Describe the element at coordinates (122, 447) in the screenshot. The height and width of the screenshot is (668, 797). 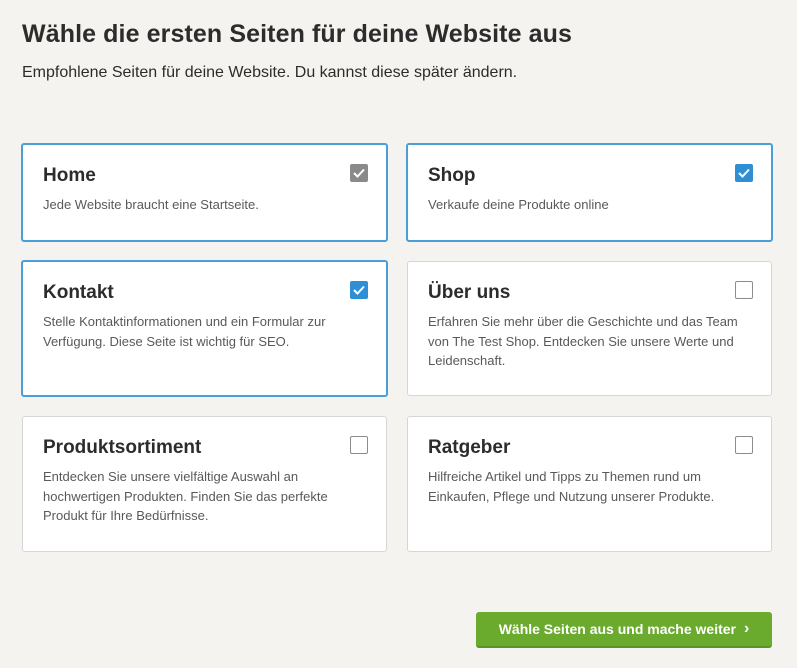
I see `page-card-title: Produktsortiment` at that location.